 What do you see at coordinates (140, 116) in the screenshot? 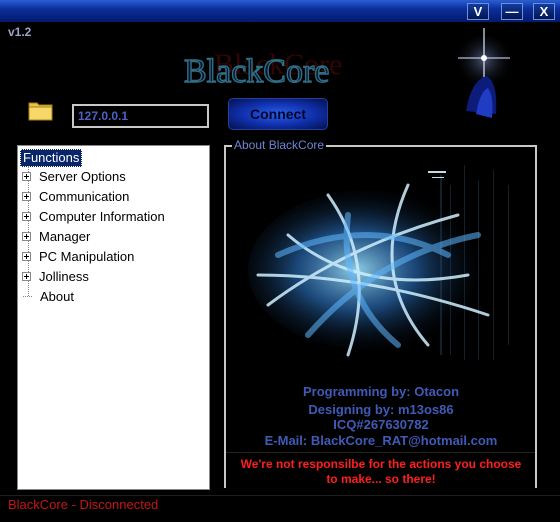
I see `ip-address-input` at bounding box center [140, 116].